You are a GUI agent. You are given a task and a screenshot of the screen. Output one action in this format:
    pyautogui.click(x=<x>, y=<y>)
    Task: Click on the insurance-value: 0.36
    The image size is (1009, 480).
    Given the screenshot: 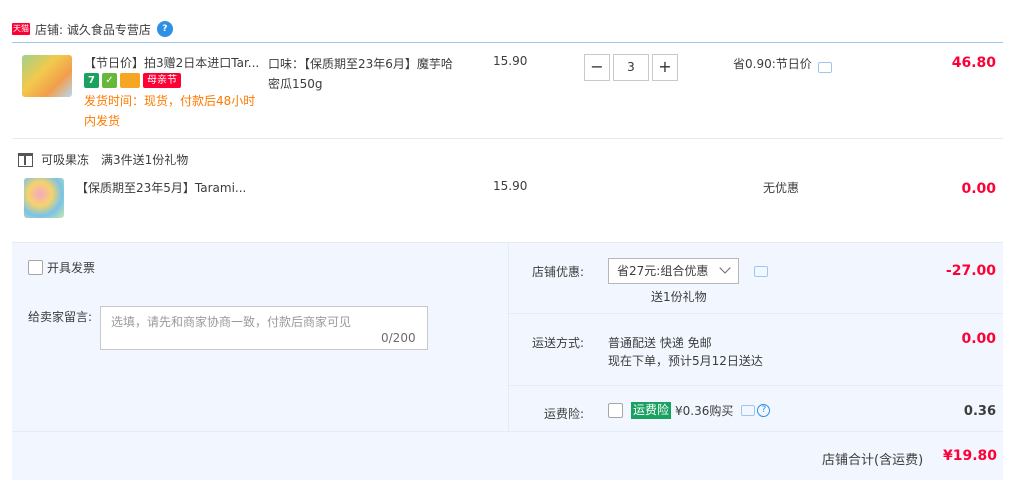 What is the action you would take?
    pyautogui.click(x=979, y=411)
    